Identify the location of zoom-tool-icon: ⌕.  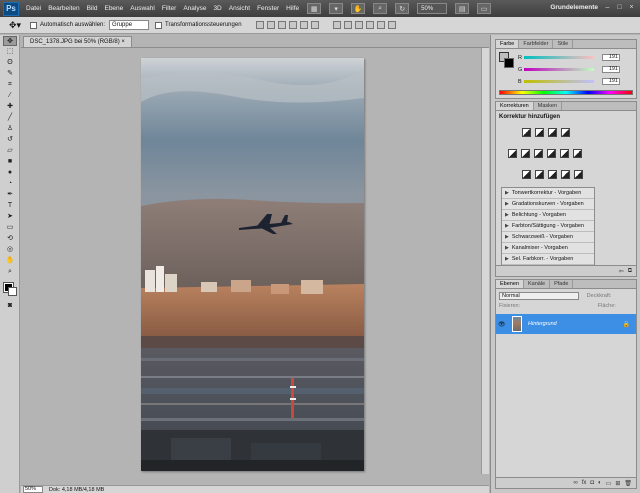
(10, 272).